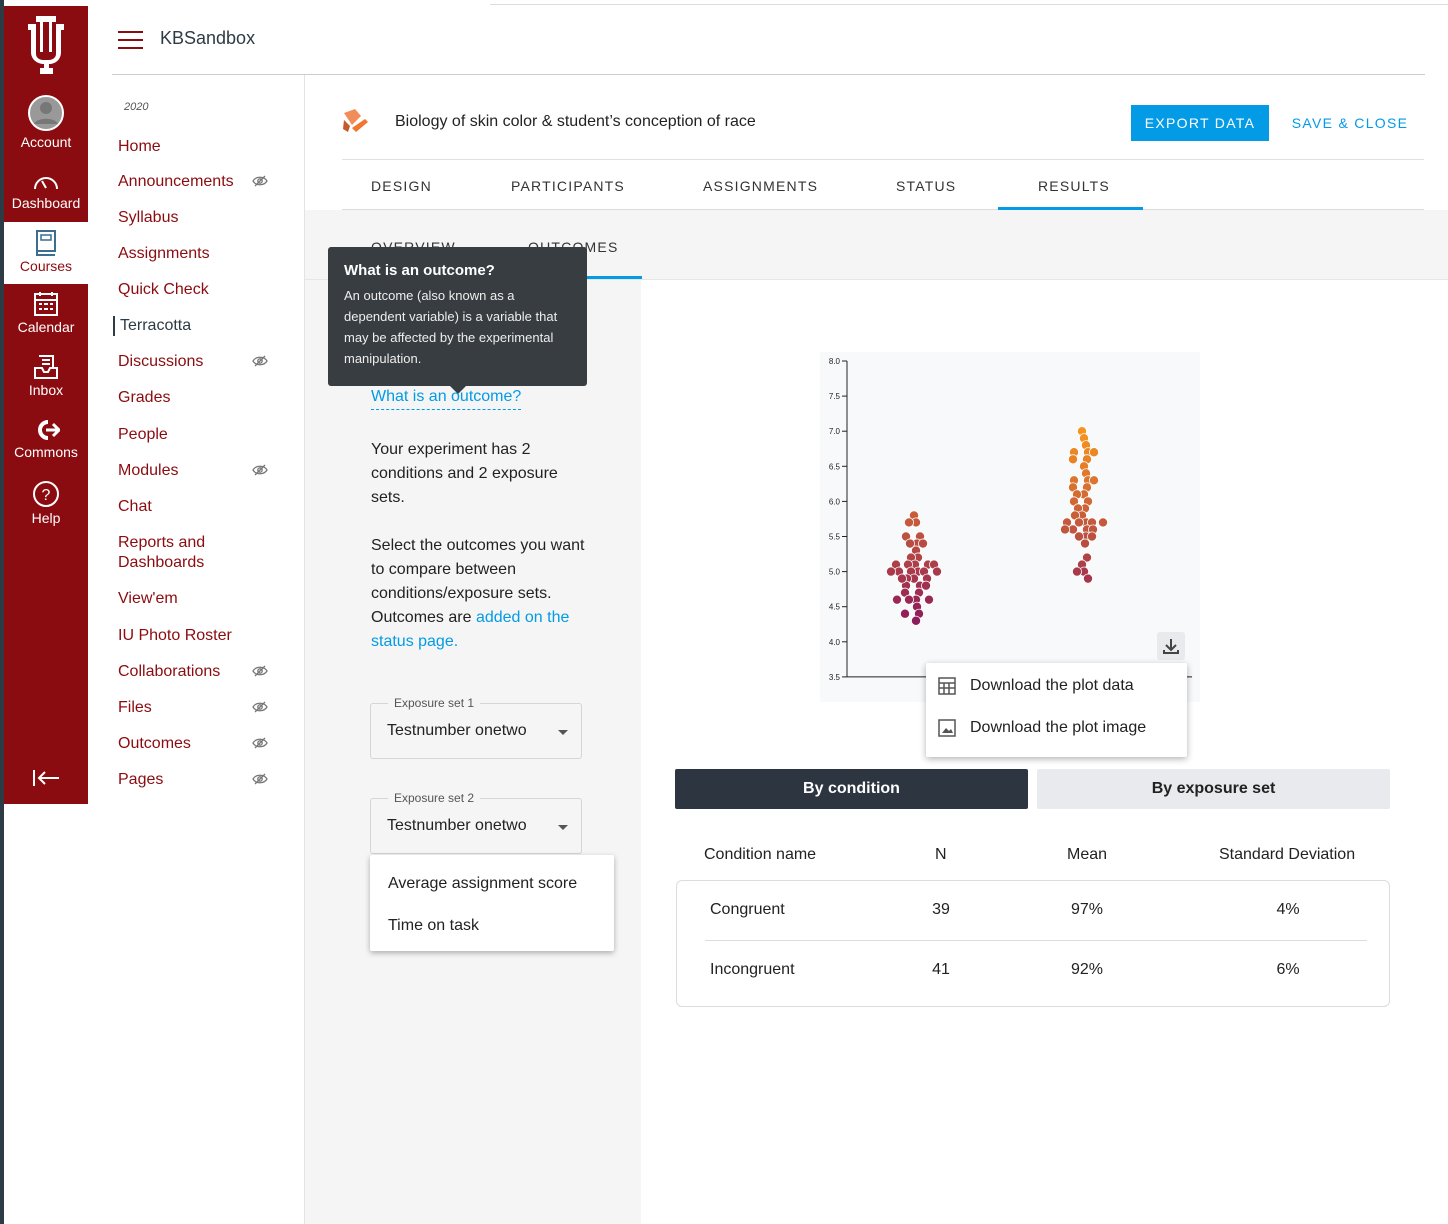 The width and height of the screenshot is (1448, 1224). What do you see at coordinates (193, 471) in the screenshot?
I see `course-nav-item: Modules` at bounding box center [193, 471].